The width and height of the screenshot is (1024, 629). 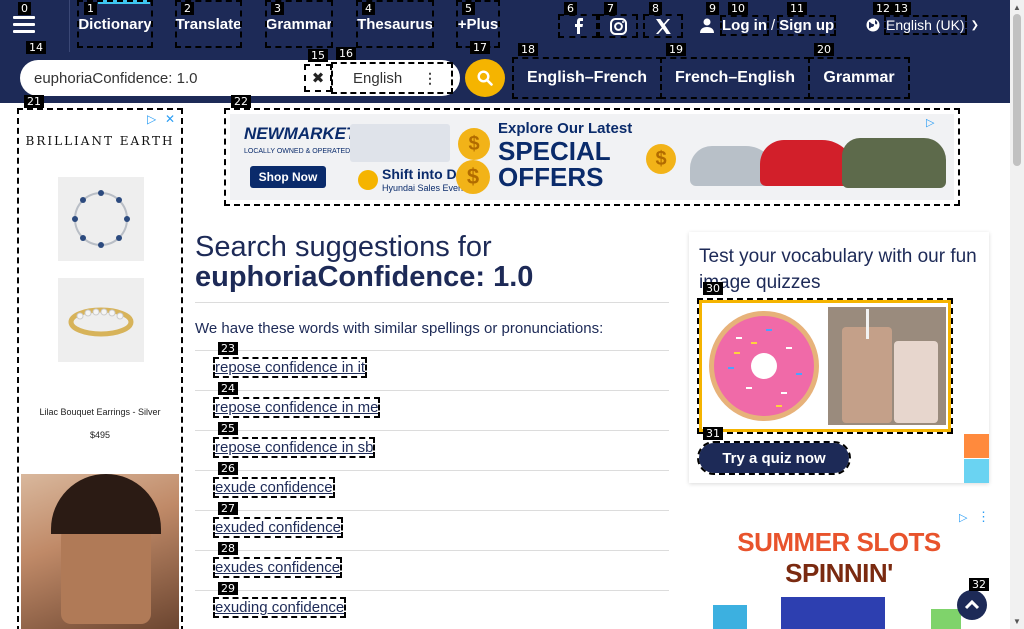 I want to click on scroll-to-top-button, so click(x=972, y=605).